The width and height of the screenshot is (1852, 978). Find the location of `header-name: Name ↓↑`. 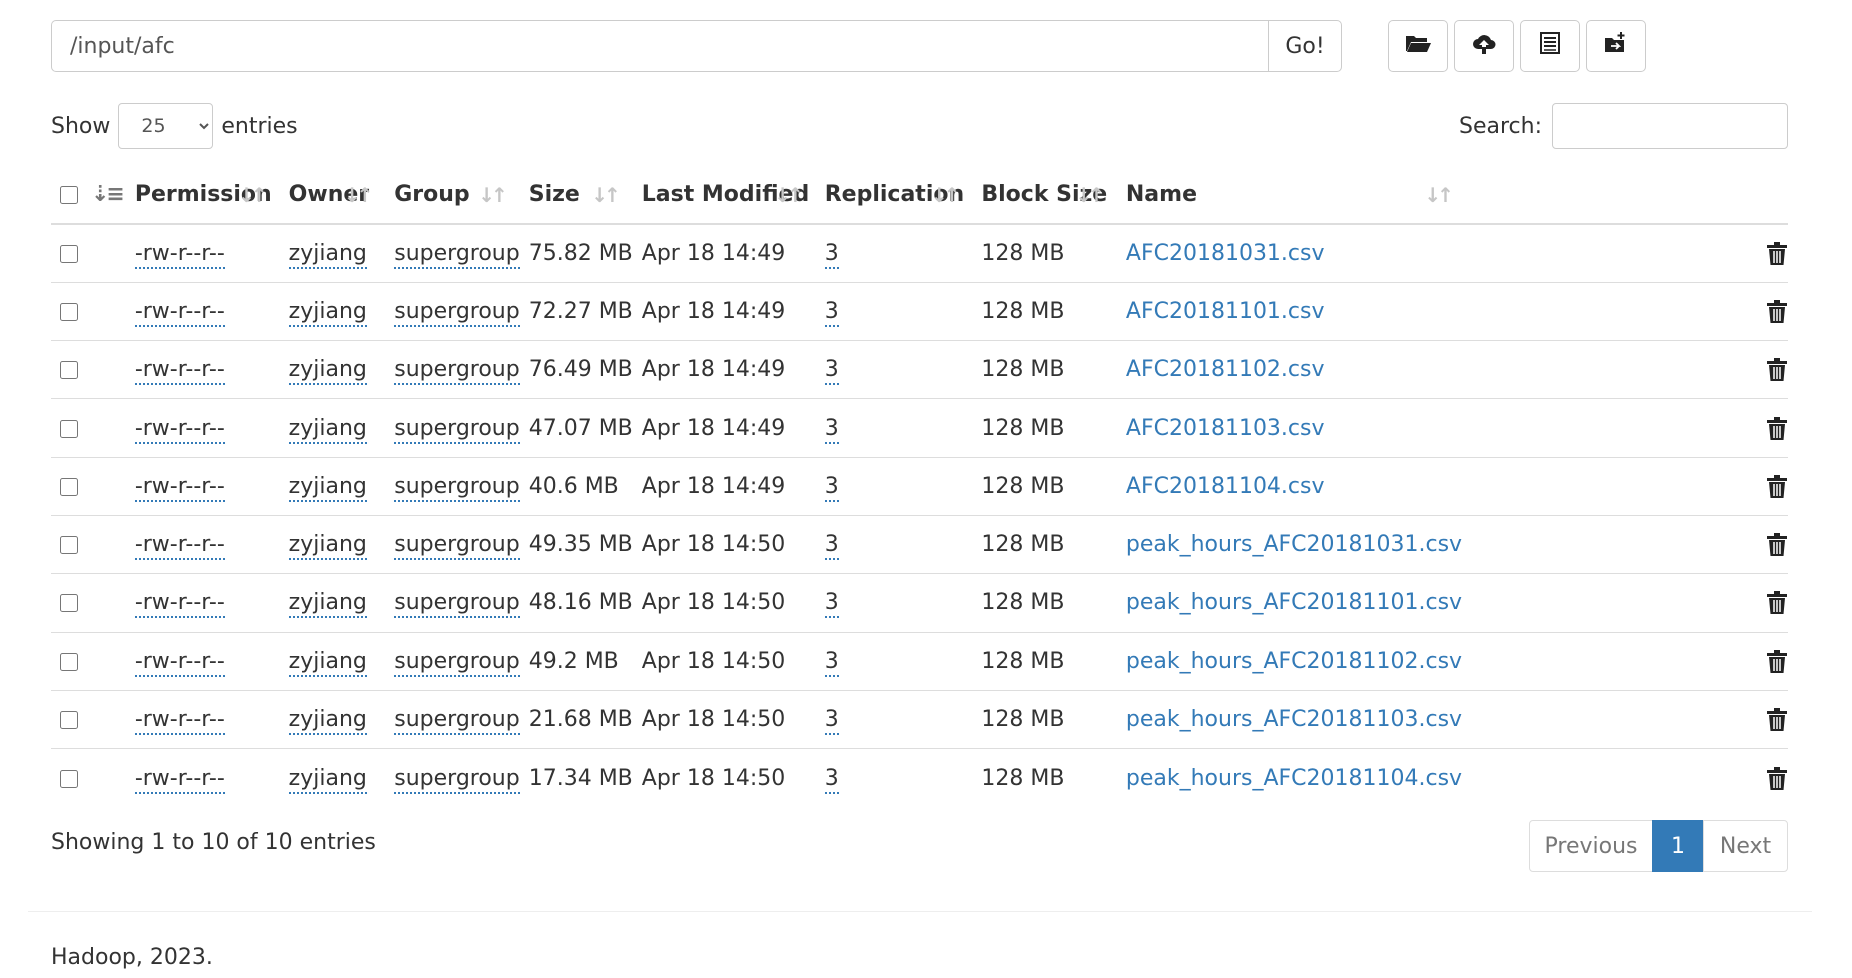

header-name: Name ↓↑ is located at coordinates (1291, 195).